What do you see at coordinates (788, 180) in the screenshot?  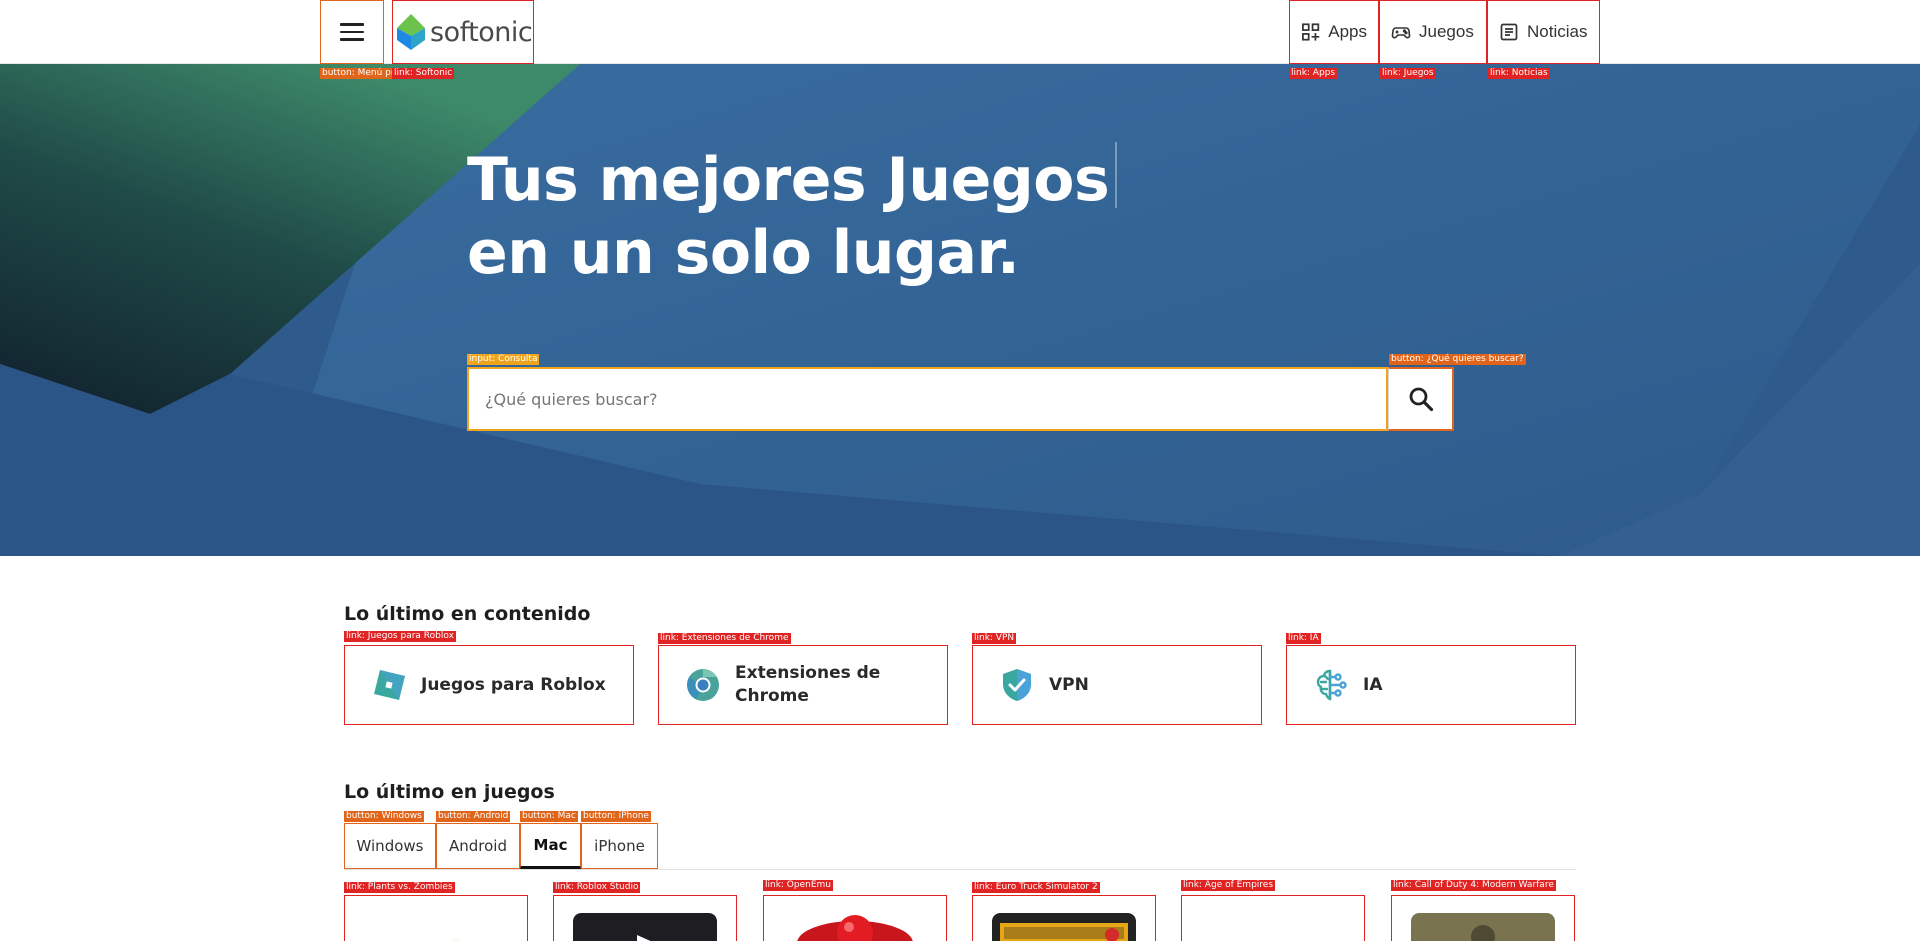 I see `hero-title-line-1: Tus mejores Juegos` at bounding box center [788, 180].